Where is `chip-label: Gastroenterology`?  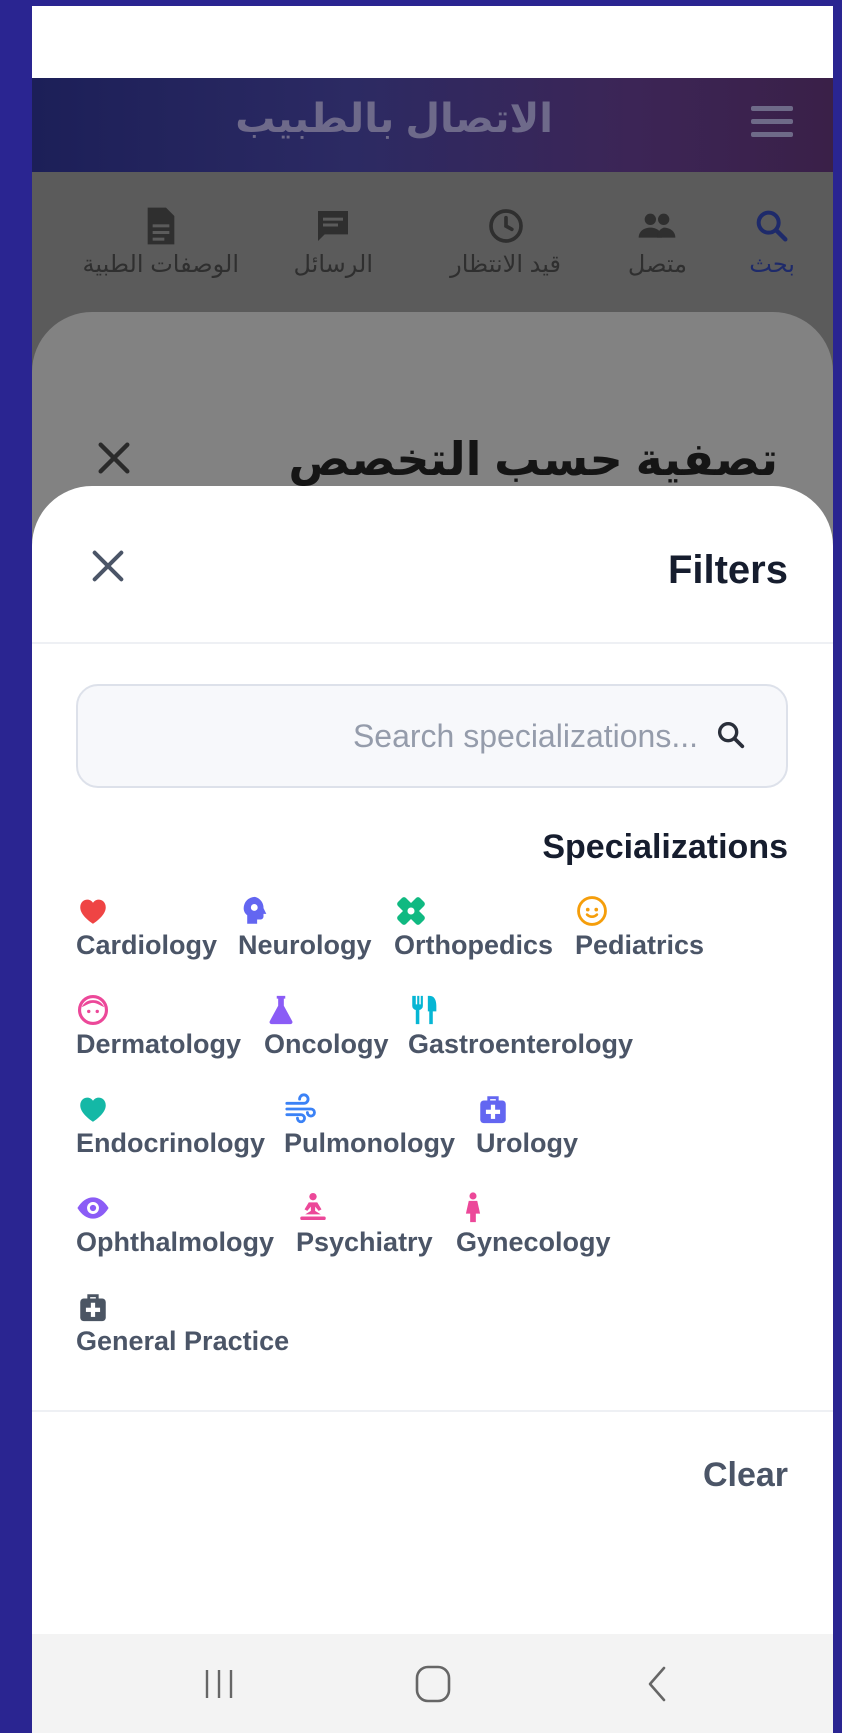
chip-label: Gastroenterology is located at coordinates (521, 1044).